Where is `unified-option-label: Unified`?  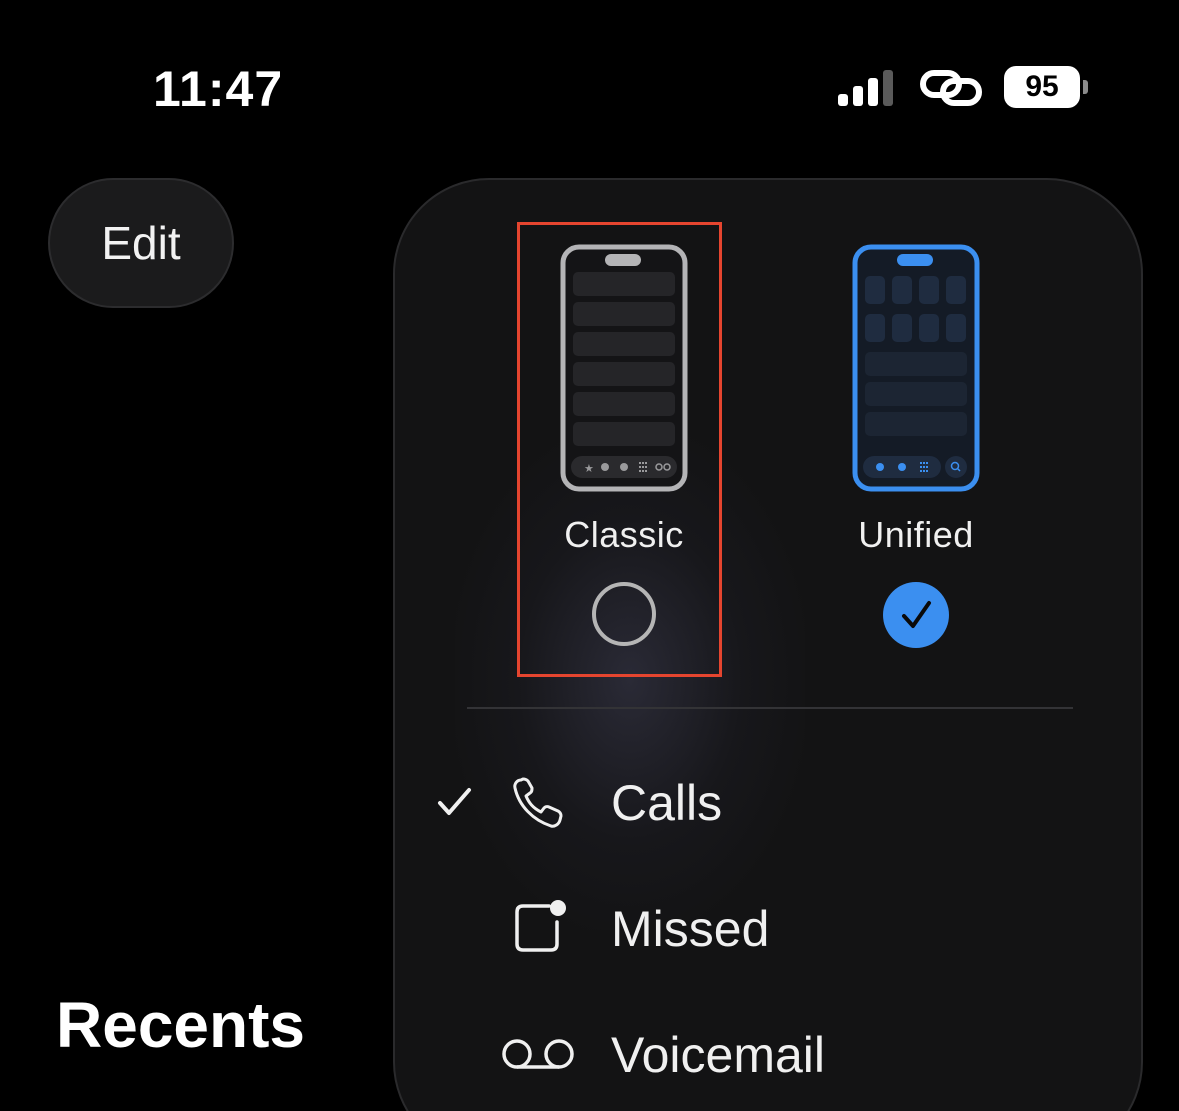 unified-option-label: Unified is located at coordinates (916, 535).